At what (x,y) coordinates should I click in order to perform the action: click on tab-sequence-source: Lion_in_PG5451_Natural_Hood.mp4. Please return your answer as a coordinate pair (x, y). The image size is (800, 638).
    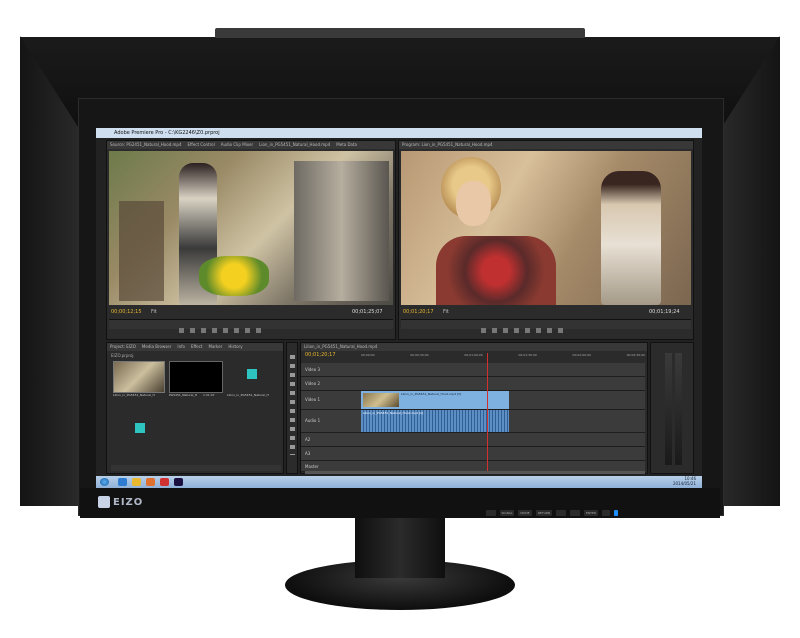
    Looking at the image, I should click on (294, 145).